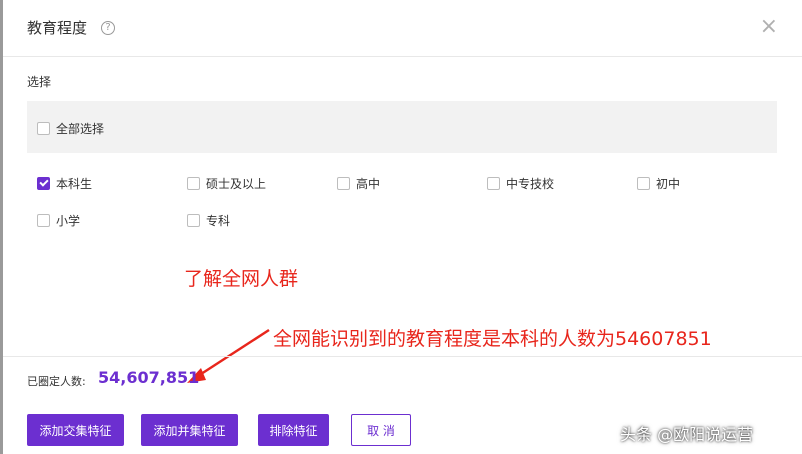  I want to click on selected-count-value: 54,607,851, so click(149, 377).